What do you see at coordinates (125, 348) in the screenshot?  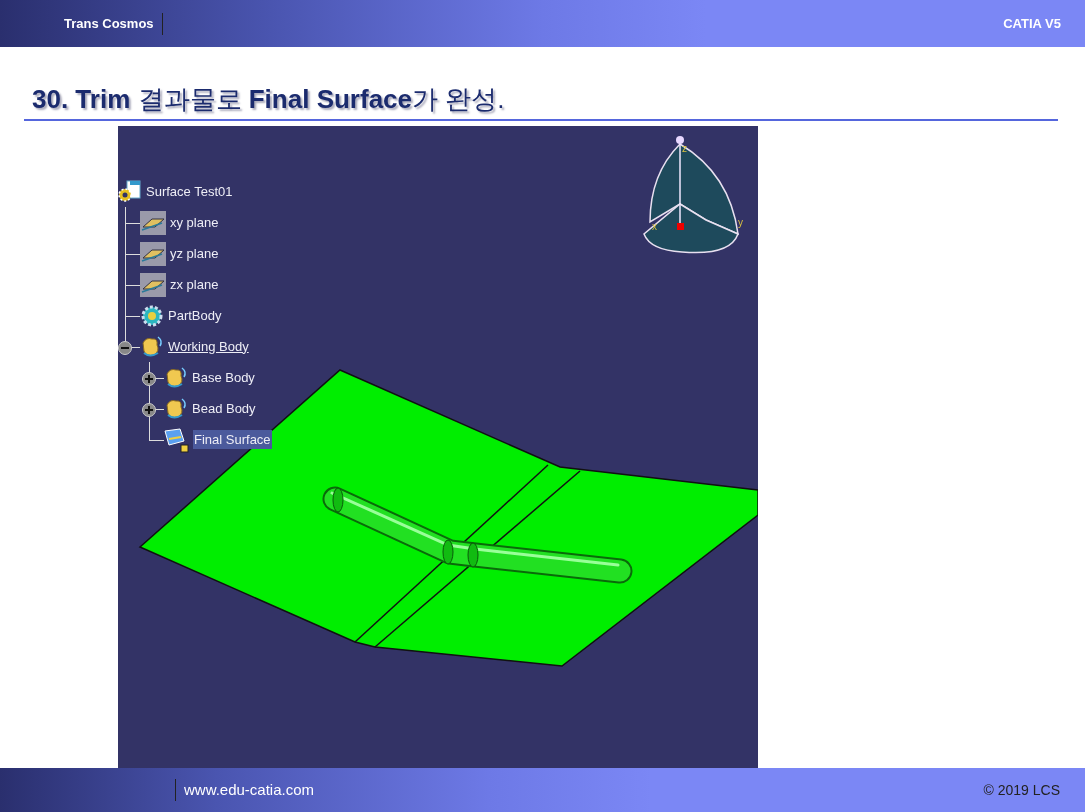 I see `collapse-toggle` at bounding box center [125, 348].